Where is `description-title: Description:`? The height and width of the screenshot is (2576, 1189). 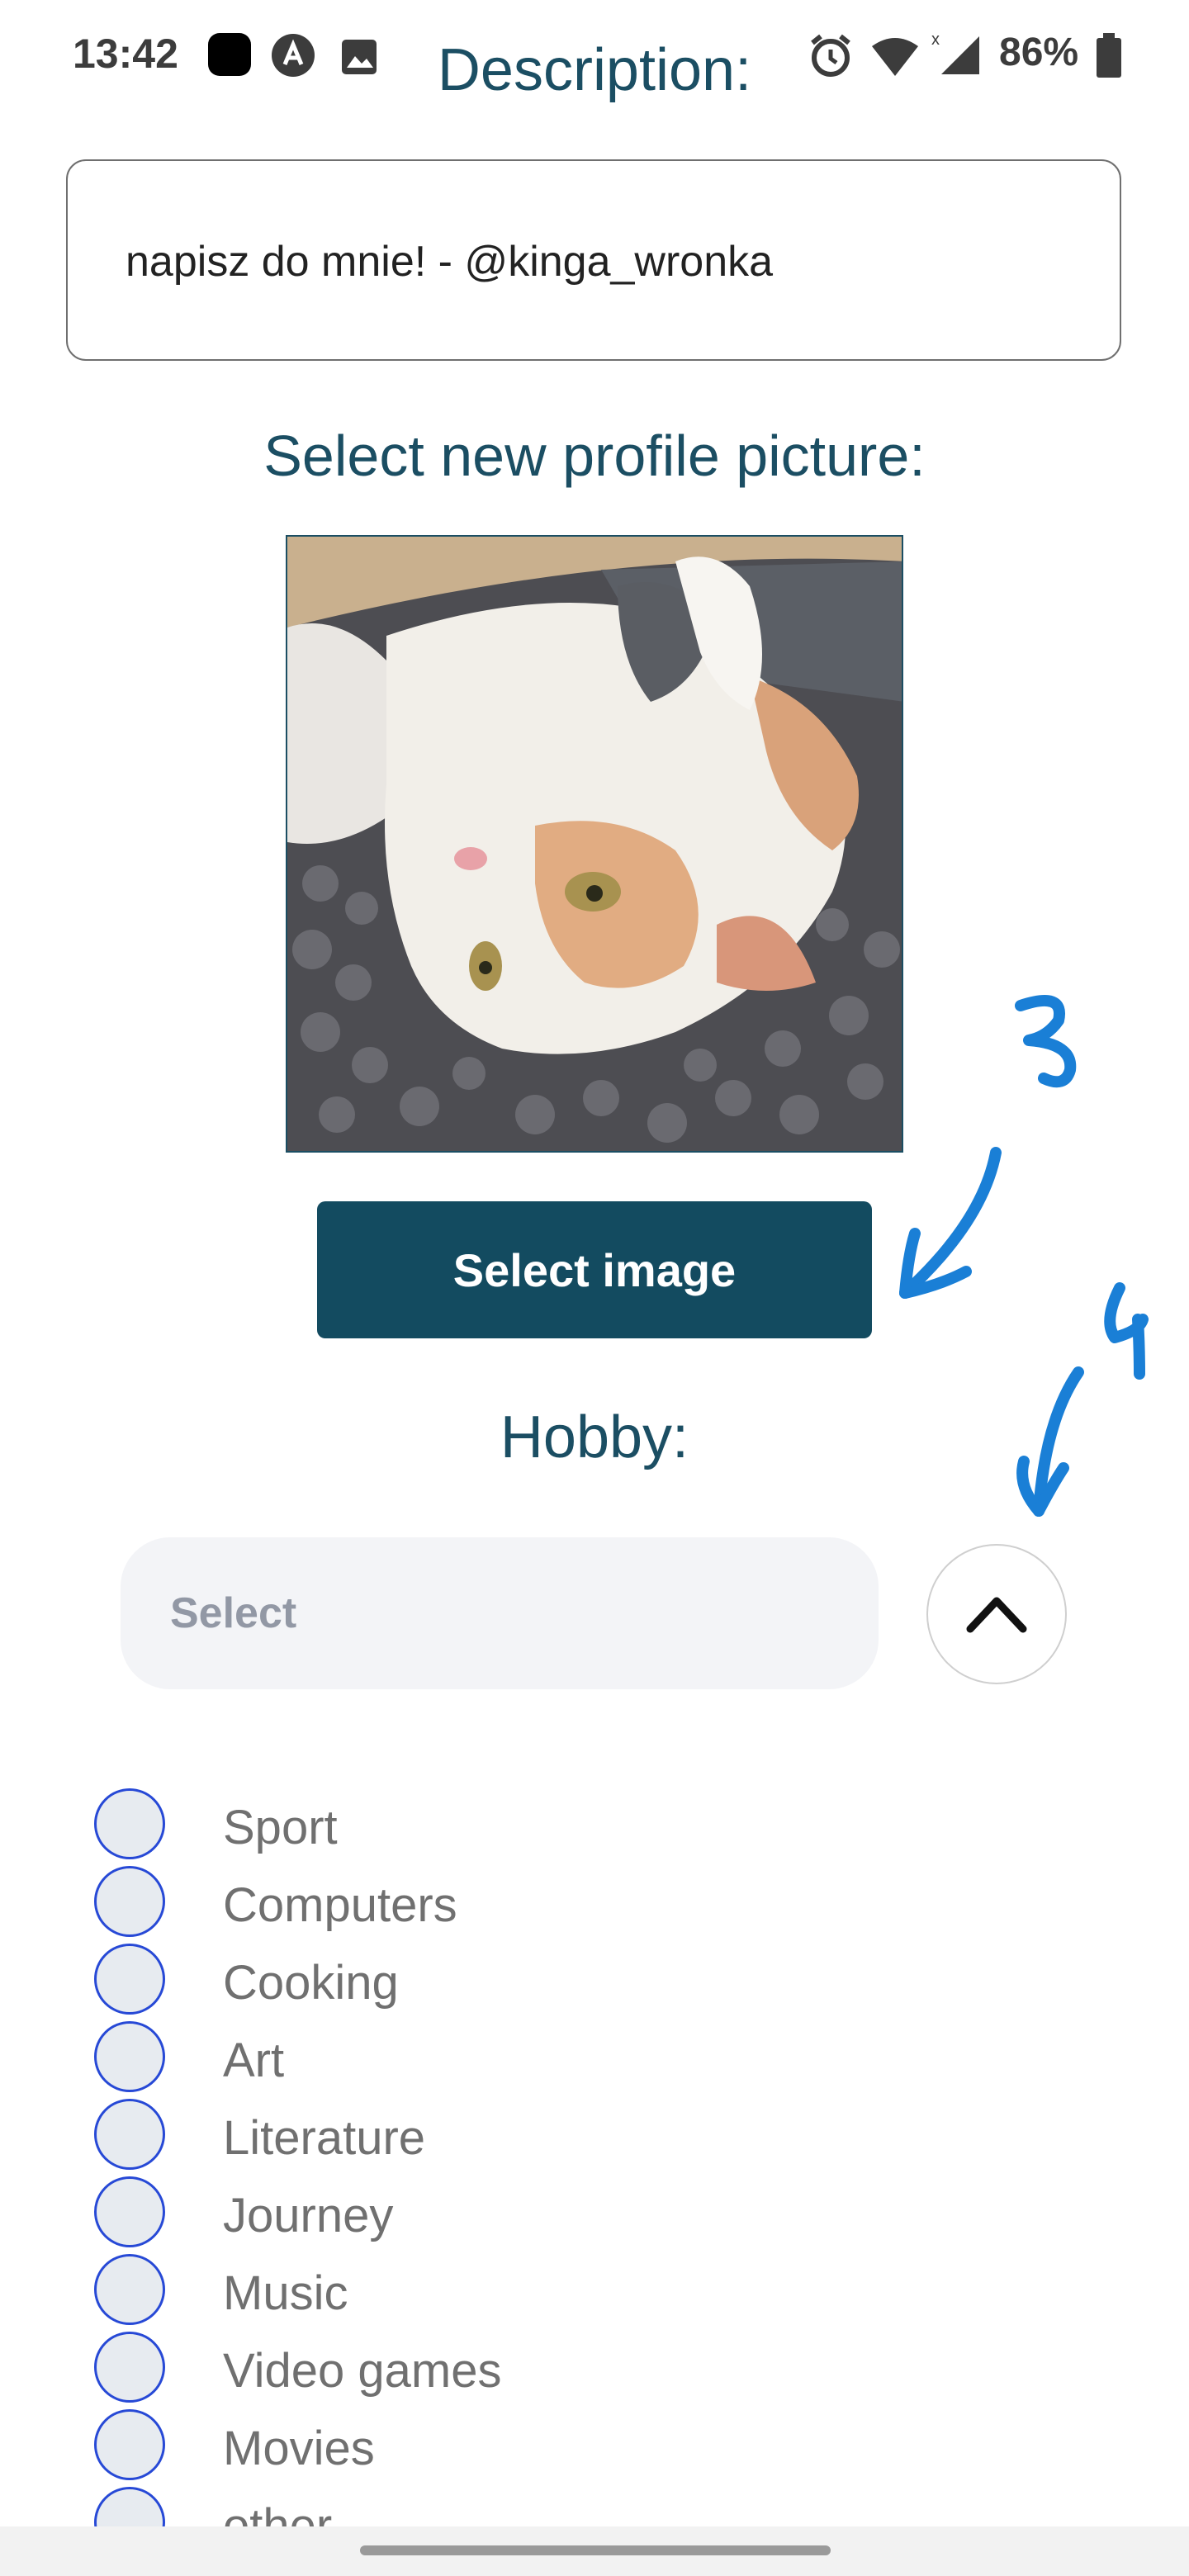 description-title: Description: is located at coordinates (594, 70).